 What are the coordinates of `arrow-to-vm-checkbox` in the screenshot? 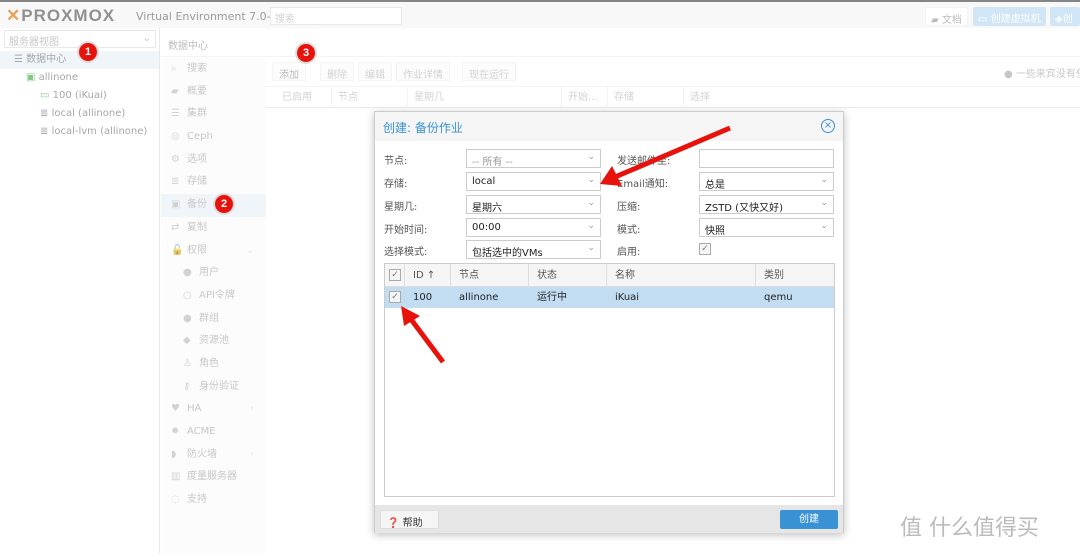 It's located at (423, 335).